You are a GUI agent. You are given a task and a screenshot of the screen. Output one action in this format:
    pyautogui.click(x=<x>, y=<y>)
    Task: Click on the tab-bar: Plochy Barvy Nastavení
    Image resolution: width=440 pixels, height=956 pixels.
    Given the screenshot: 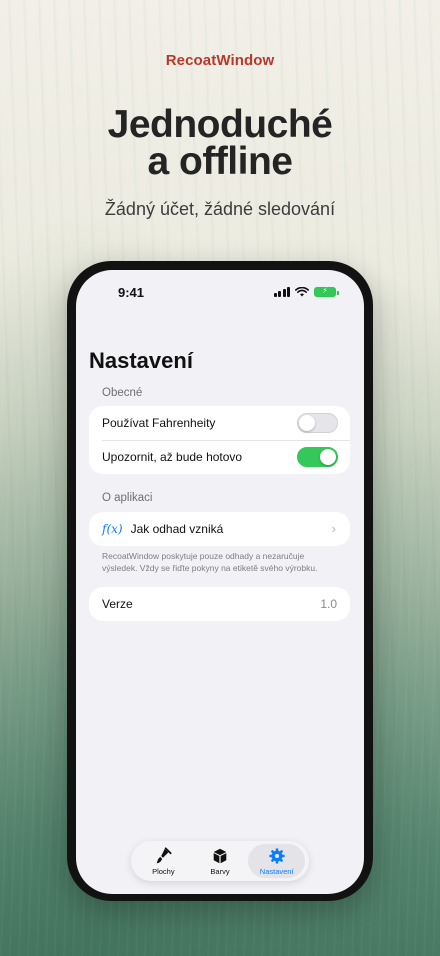 What is the action you would take?
    pyautogui.click(x=220, y=861)
    